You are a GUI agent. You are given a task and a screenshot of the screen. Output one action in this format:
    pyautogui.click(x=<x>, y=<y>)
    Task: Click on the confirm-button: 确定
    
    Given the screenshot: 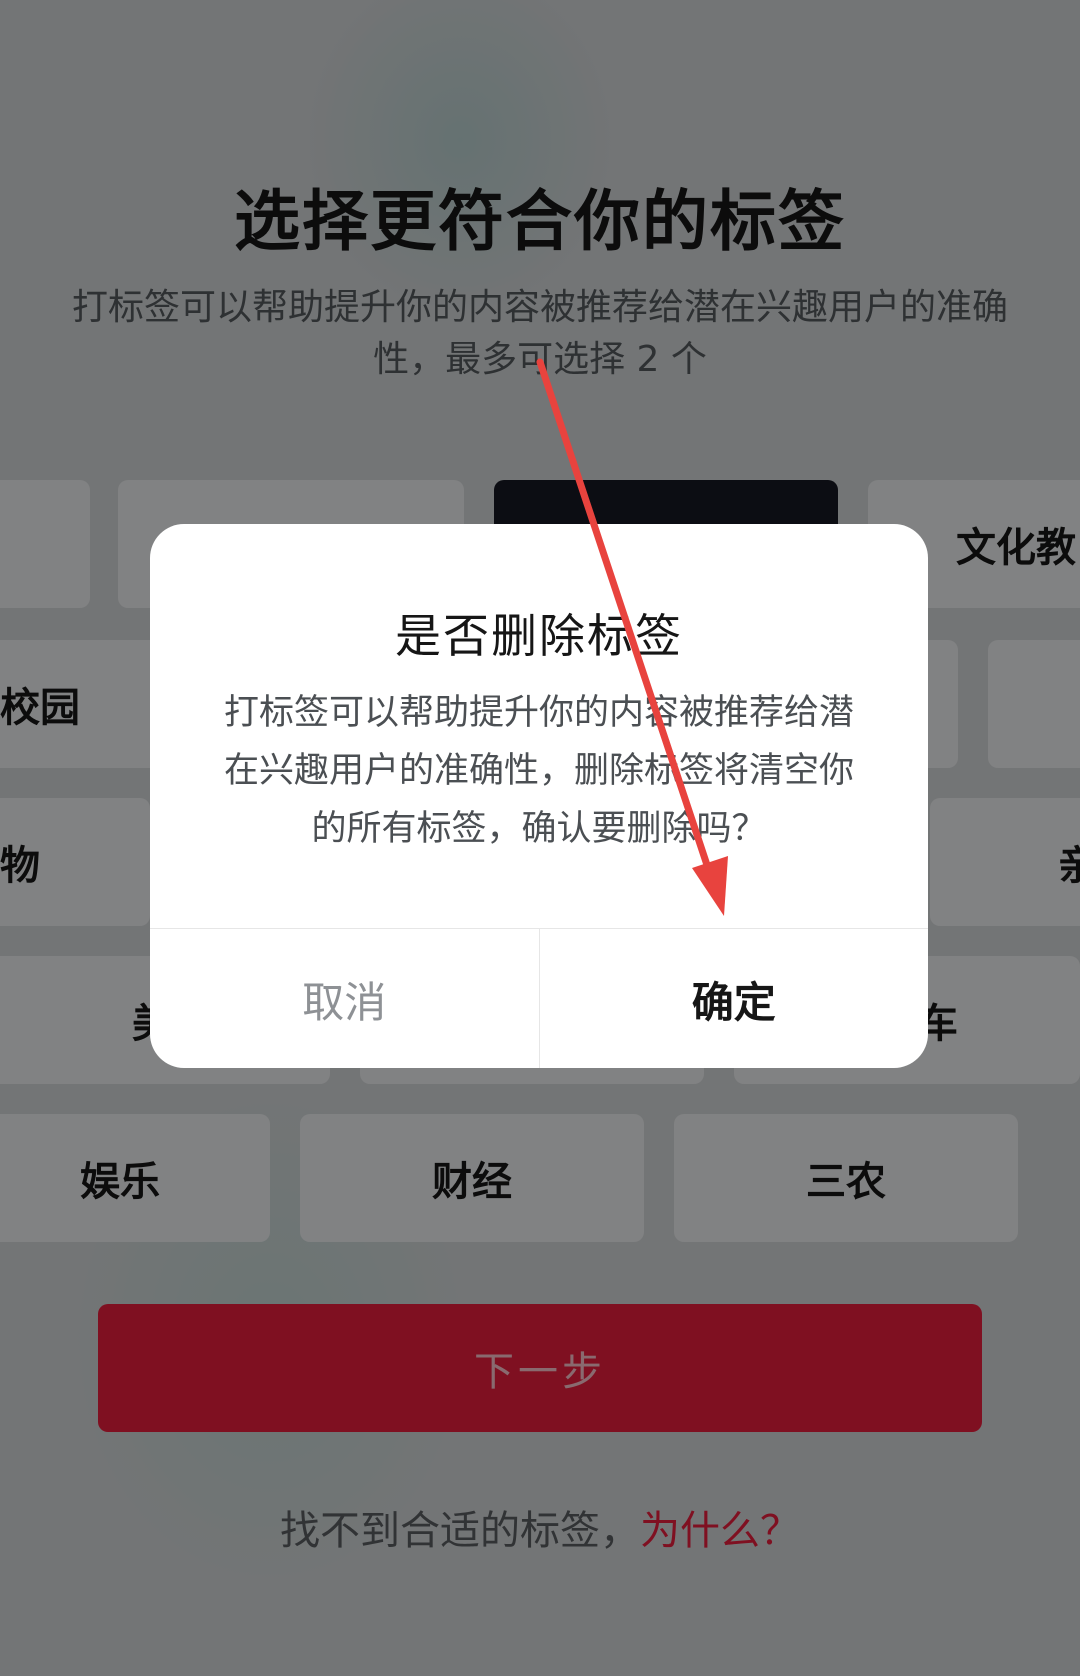 What is the action you would take?
    pyautogui.click(x=734, y=998)
    